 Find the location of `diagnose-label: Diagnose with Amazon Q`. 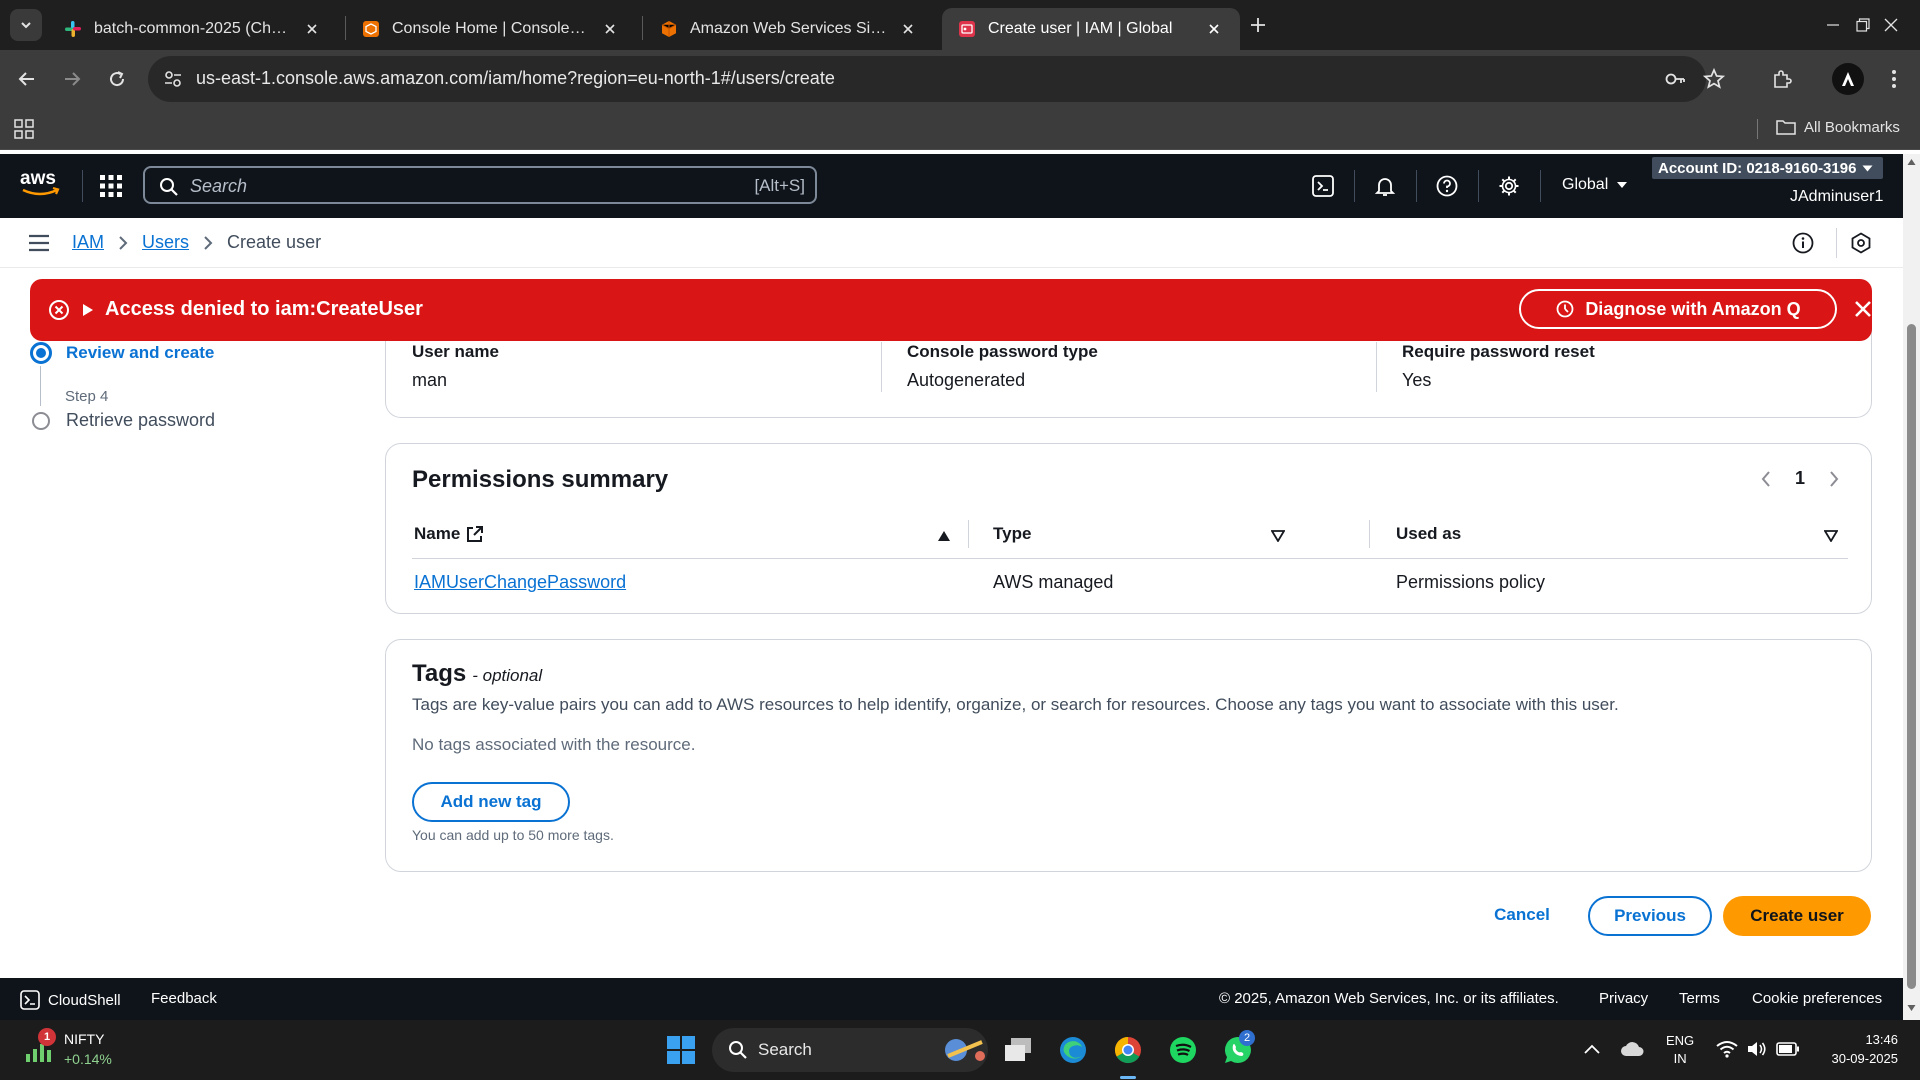

diagnose-label: Diagnose with Amazon Q is located at coordinates (1693, 308).